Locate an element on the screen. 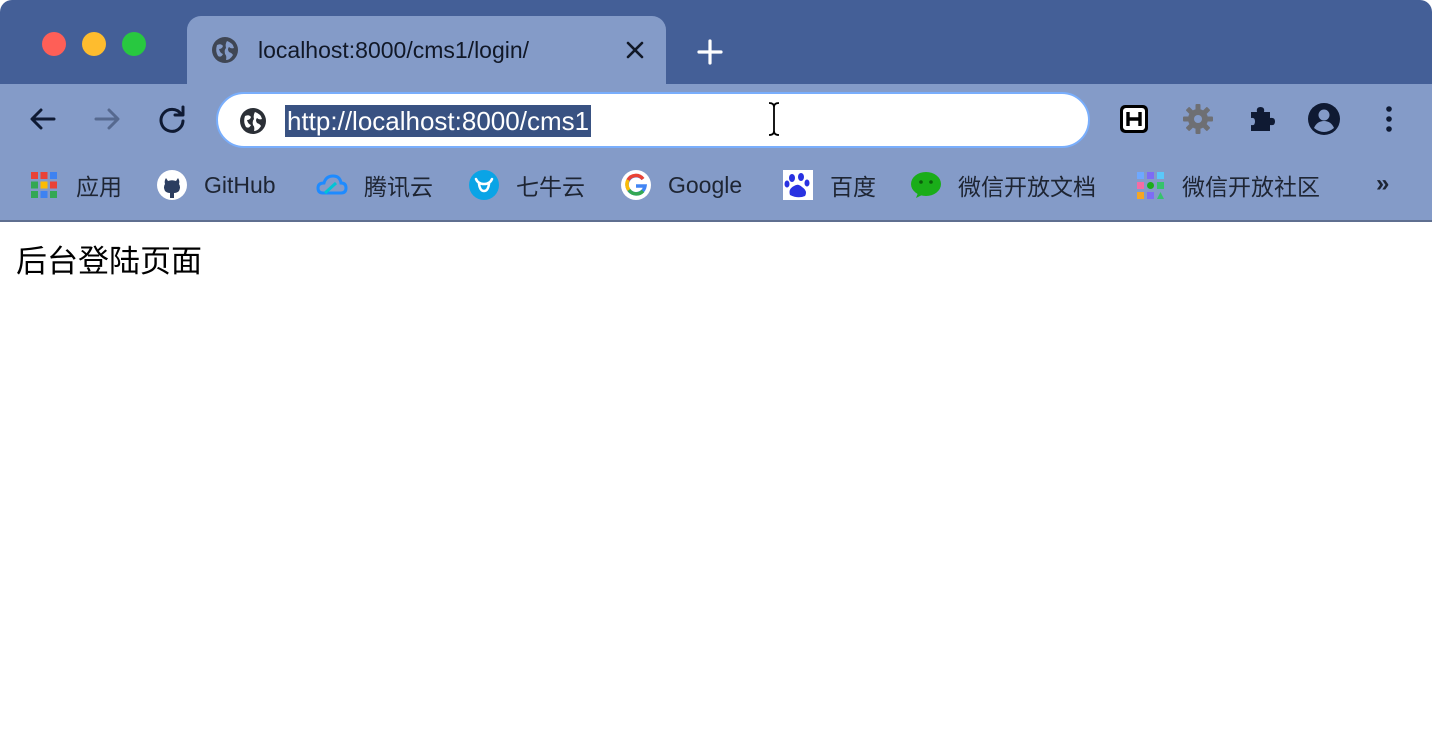 The height and width of the screenshot is (750, 1432). back-arrow-icon is located at coordinates (43, 119).